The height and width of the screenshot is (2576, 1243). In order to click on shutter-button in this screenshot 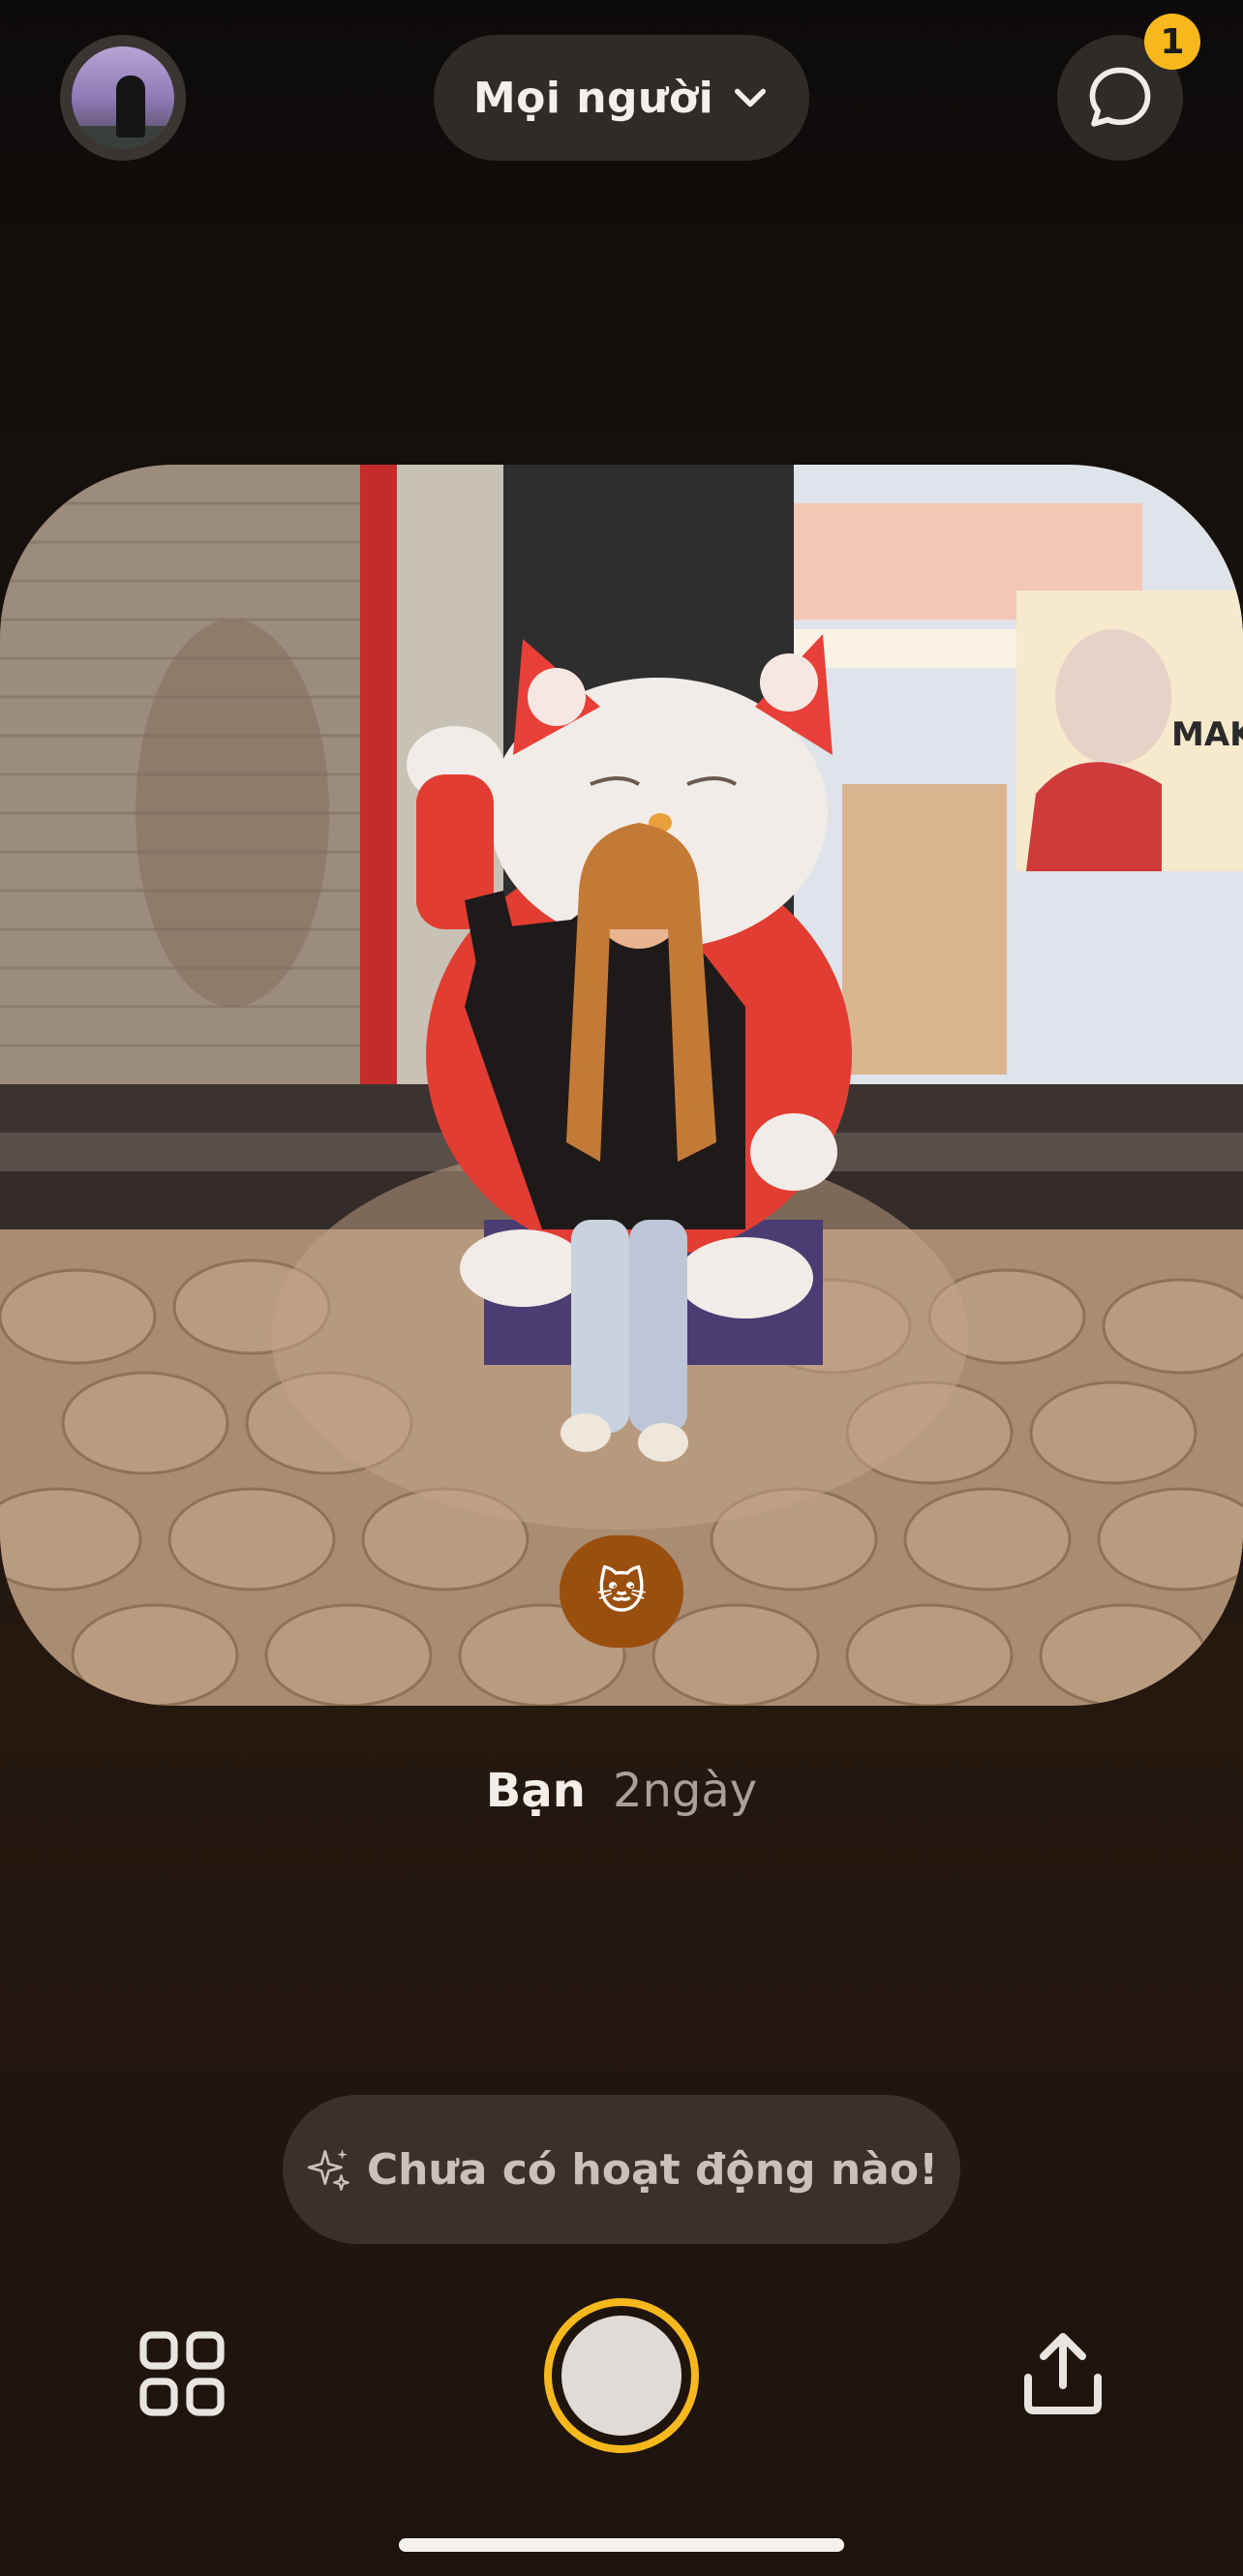, I will do `click(621, 2375)`.